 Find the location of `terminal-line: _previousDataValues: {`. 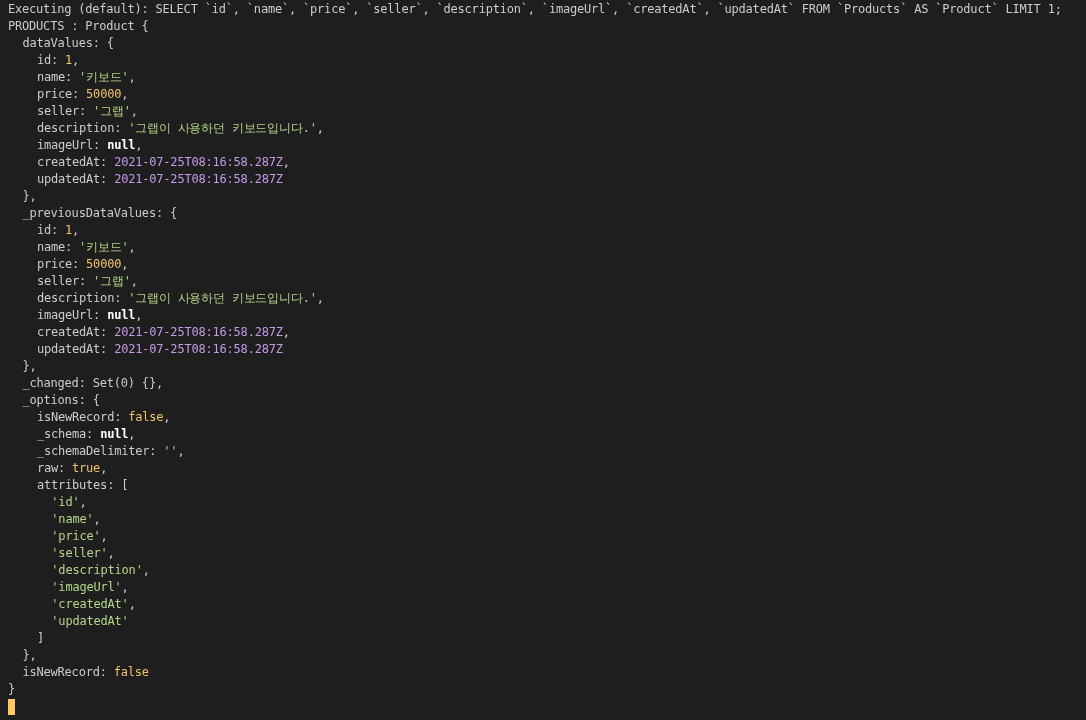

terminal-line: _previousDataValues: { is located at coordinates (99, 213).